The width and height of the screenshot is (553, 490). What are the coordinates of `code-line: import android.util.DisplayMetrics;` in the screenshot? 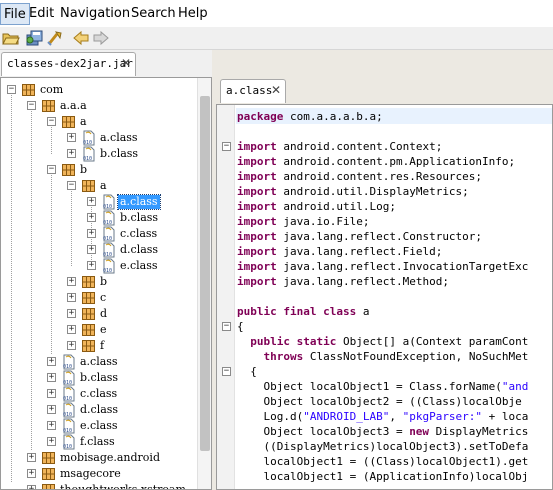 It's located at (353, 191).